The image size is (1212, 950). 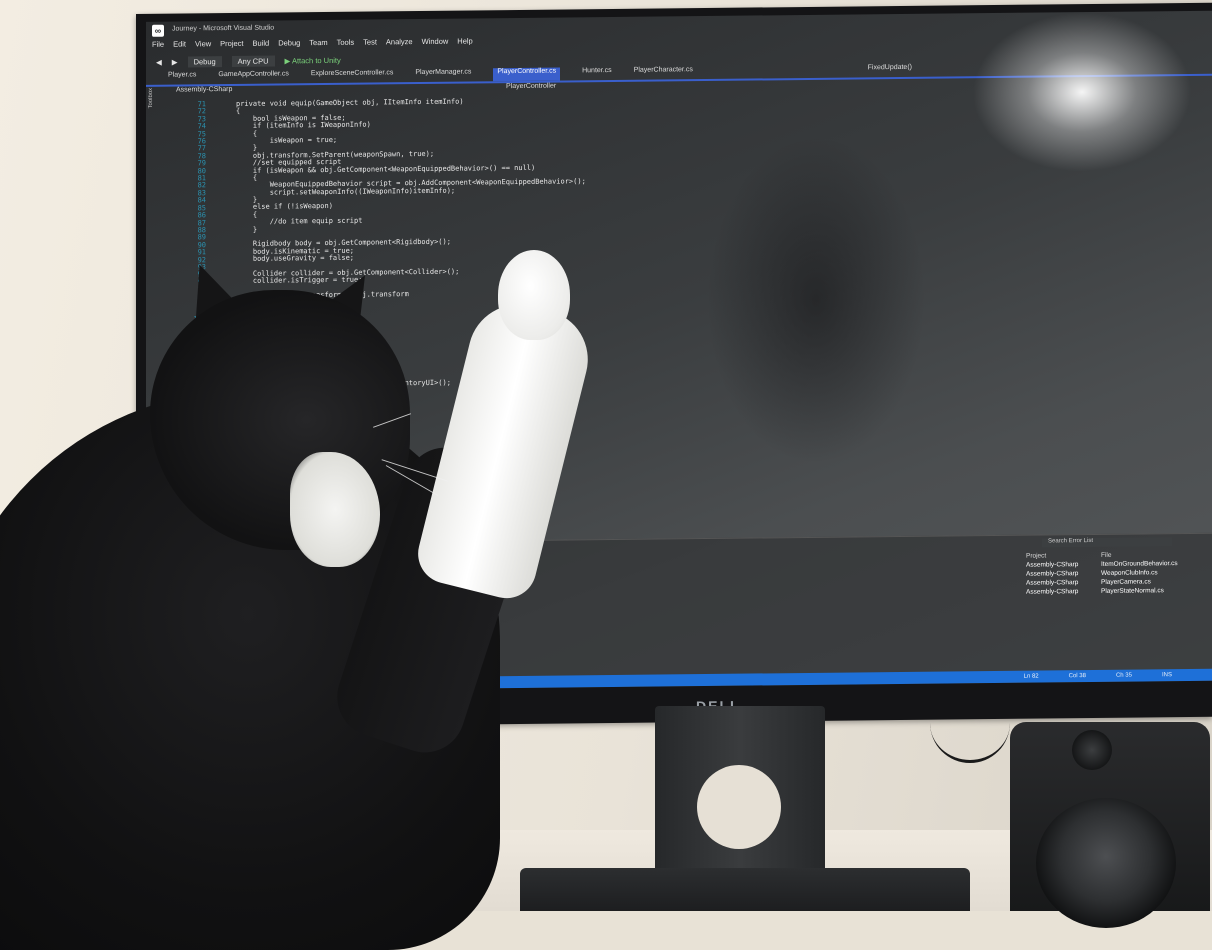 I want to click on member-dropdown: FixedUpdate(), so click(x=890, y=67).